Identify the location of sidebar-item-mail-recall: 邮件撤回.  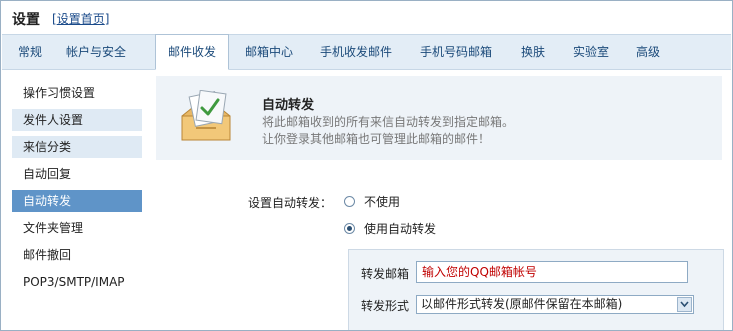
(77, 255).